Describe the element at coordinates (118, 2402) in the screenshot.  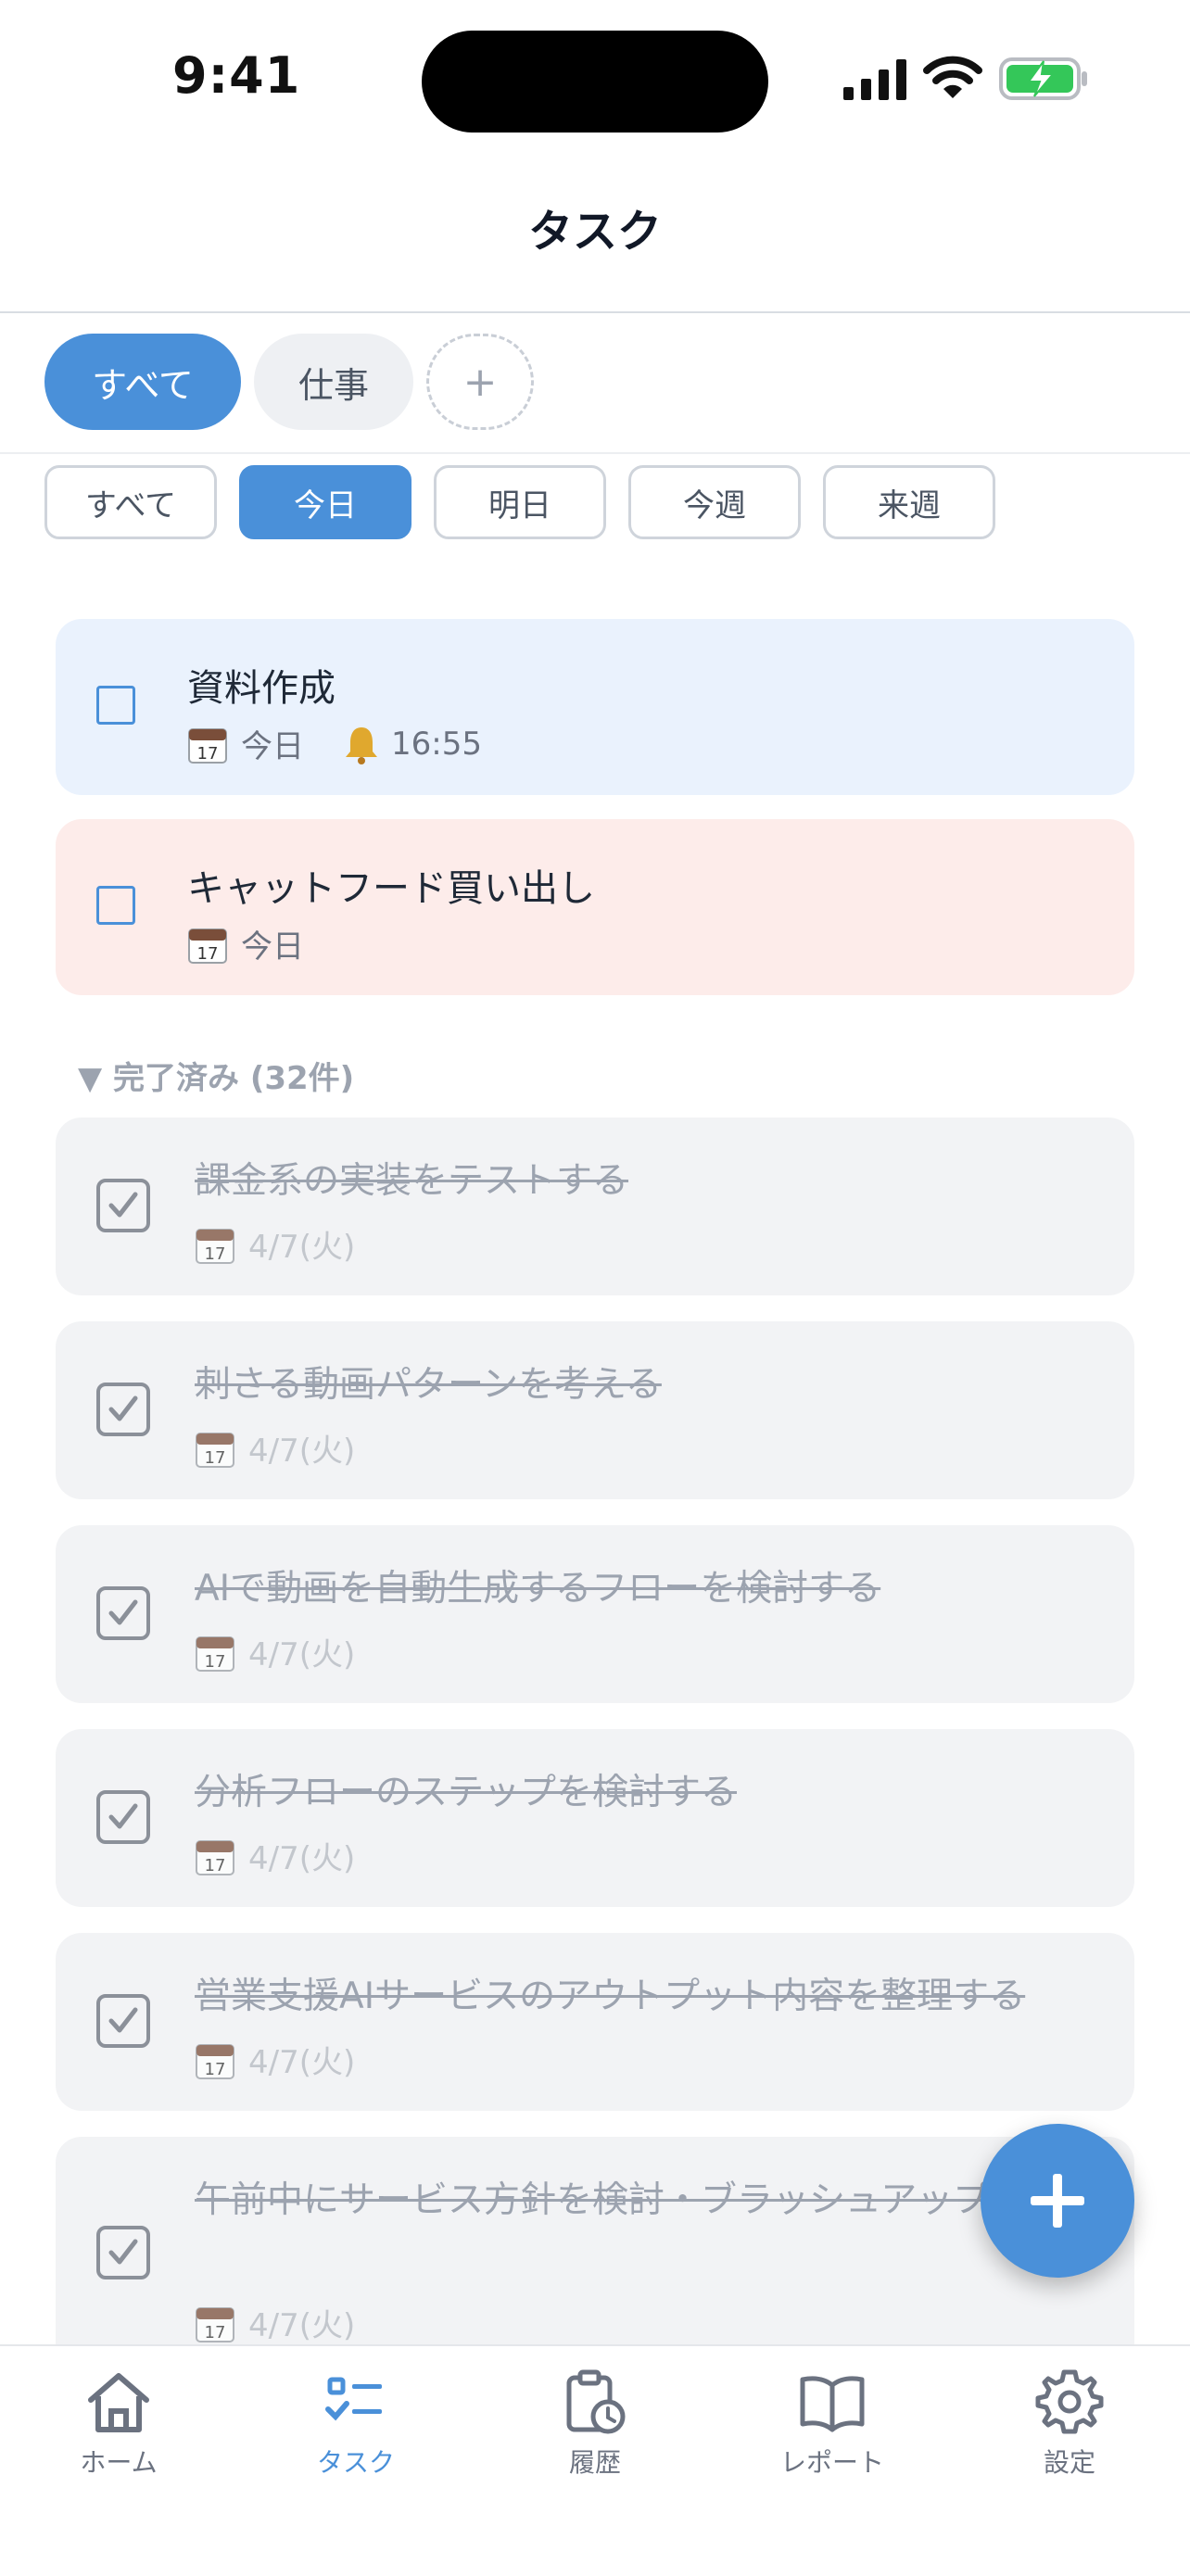
I see `home-icon` at that location.